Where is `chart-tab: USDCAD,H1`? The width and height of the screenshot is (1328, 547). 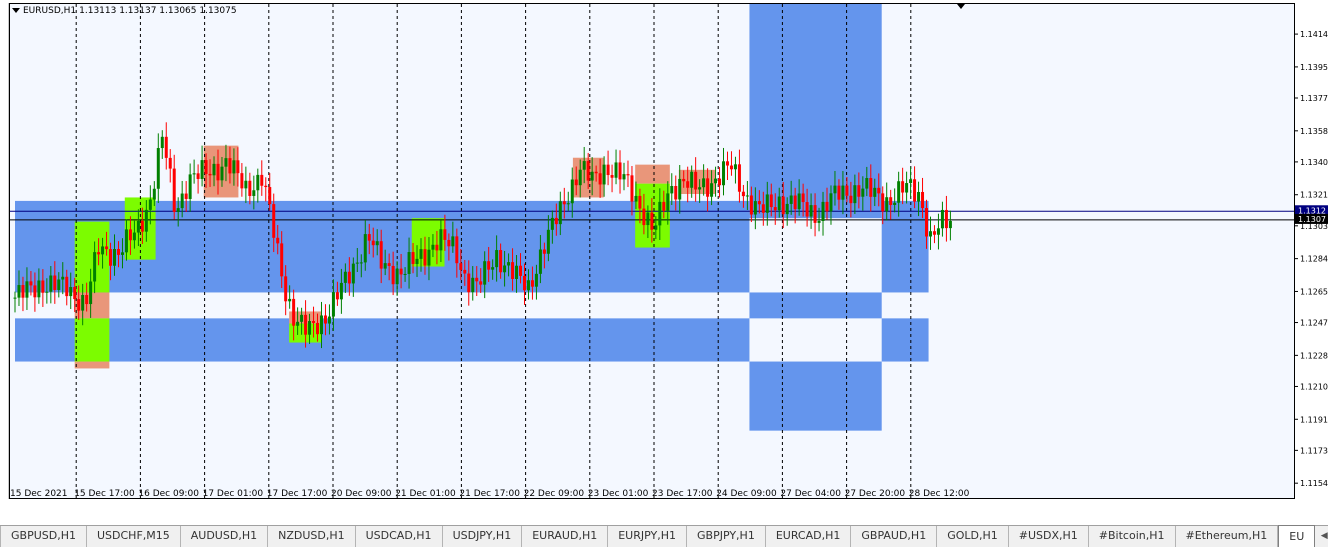
chart-tab: USDCAD,H1 is located at coordinates (399, 536).